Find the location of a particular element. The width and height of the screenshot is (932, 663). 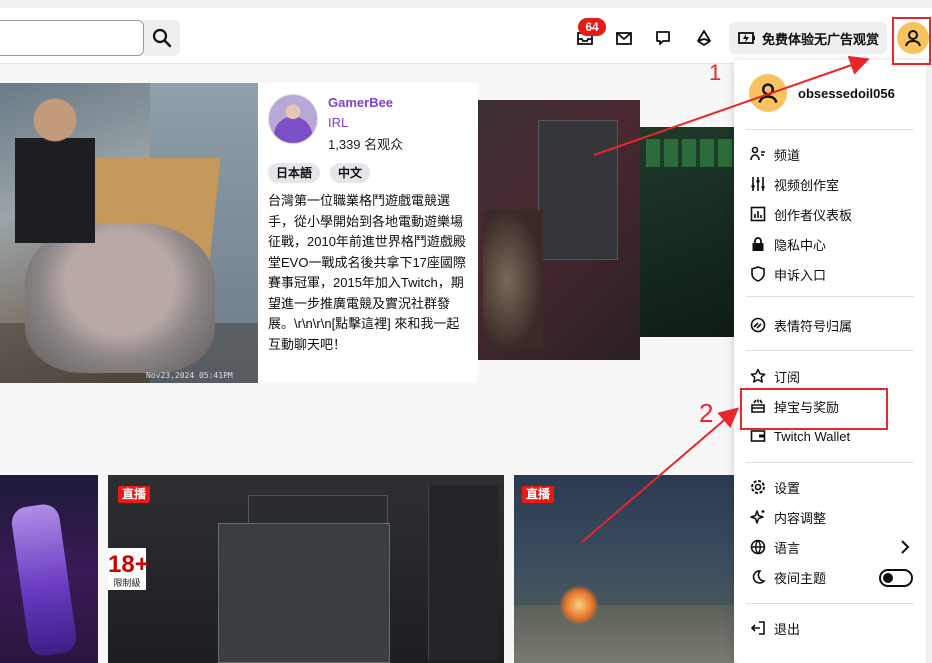

chat-bubble-icon is located at coordinates (663, 38).